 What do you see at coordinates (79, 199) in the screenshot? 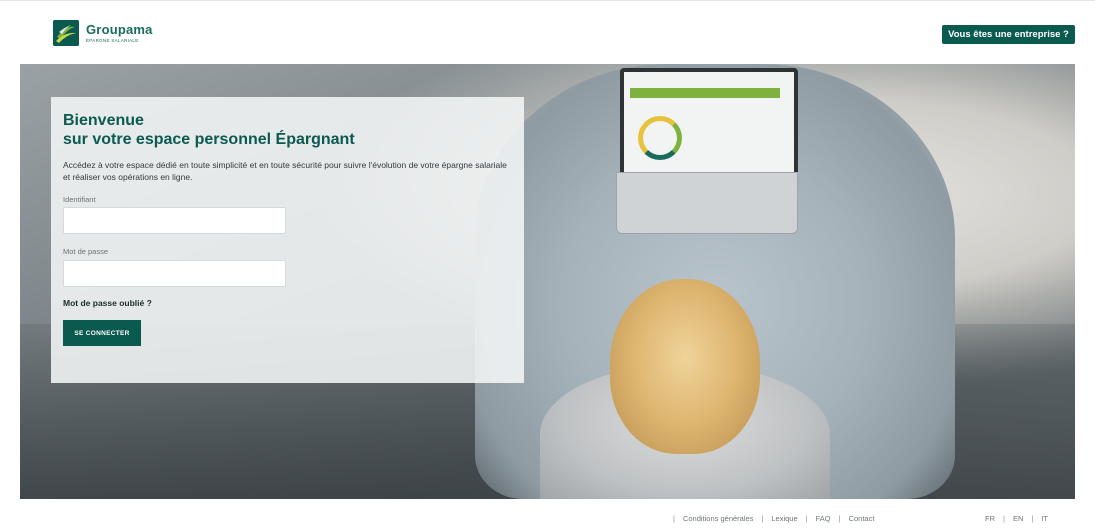
I see `identifiant-label: Identifiant` at bounding box center [79, 199].